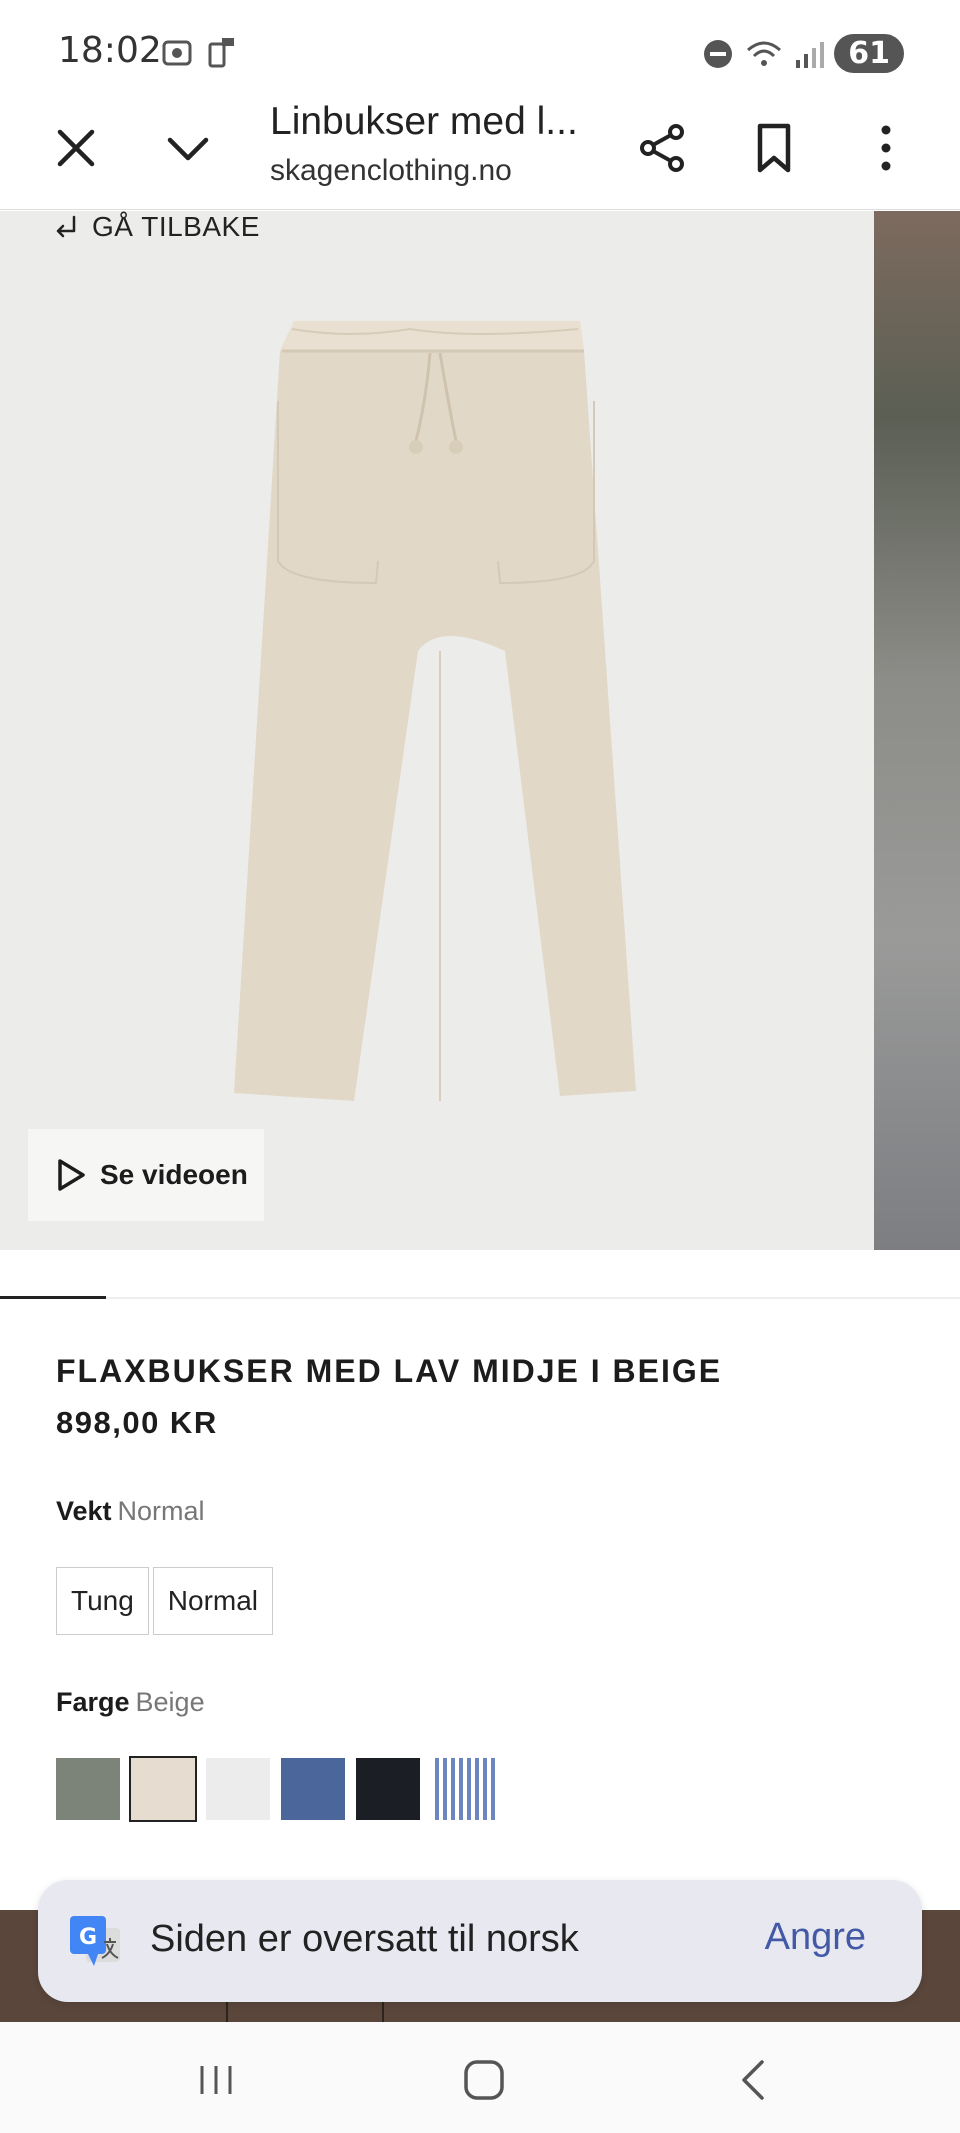 The height and width of the screenshot is (2133, 960). I want to click on weight-options: Tung Normal, so click(165, 1601).